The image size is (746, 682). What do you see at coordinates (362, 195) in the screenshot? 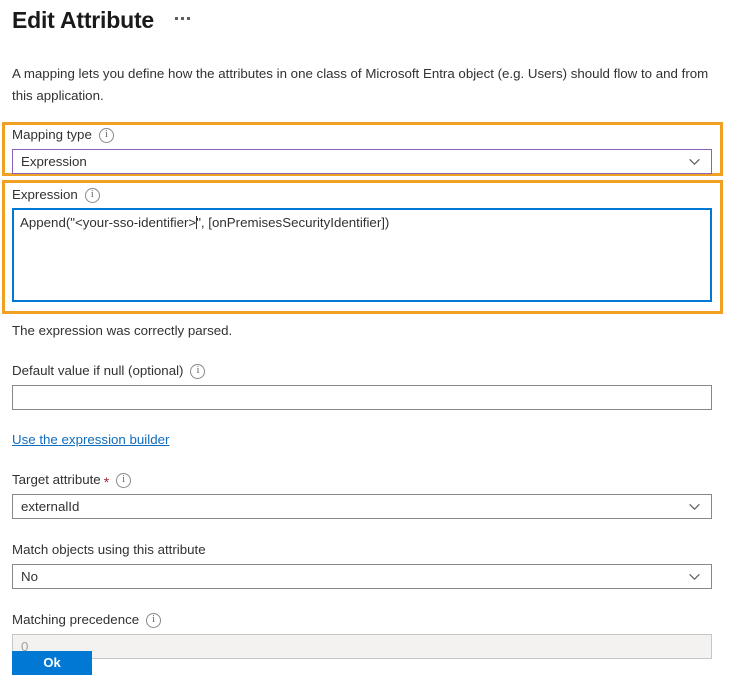
I see `expression-label: Expression` at bounding box center [362, 195].